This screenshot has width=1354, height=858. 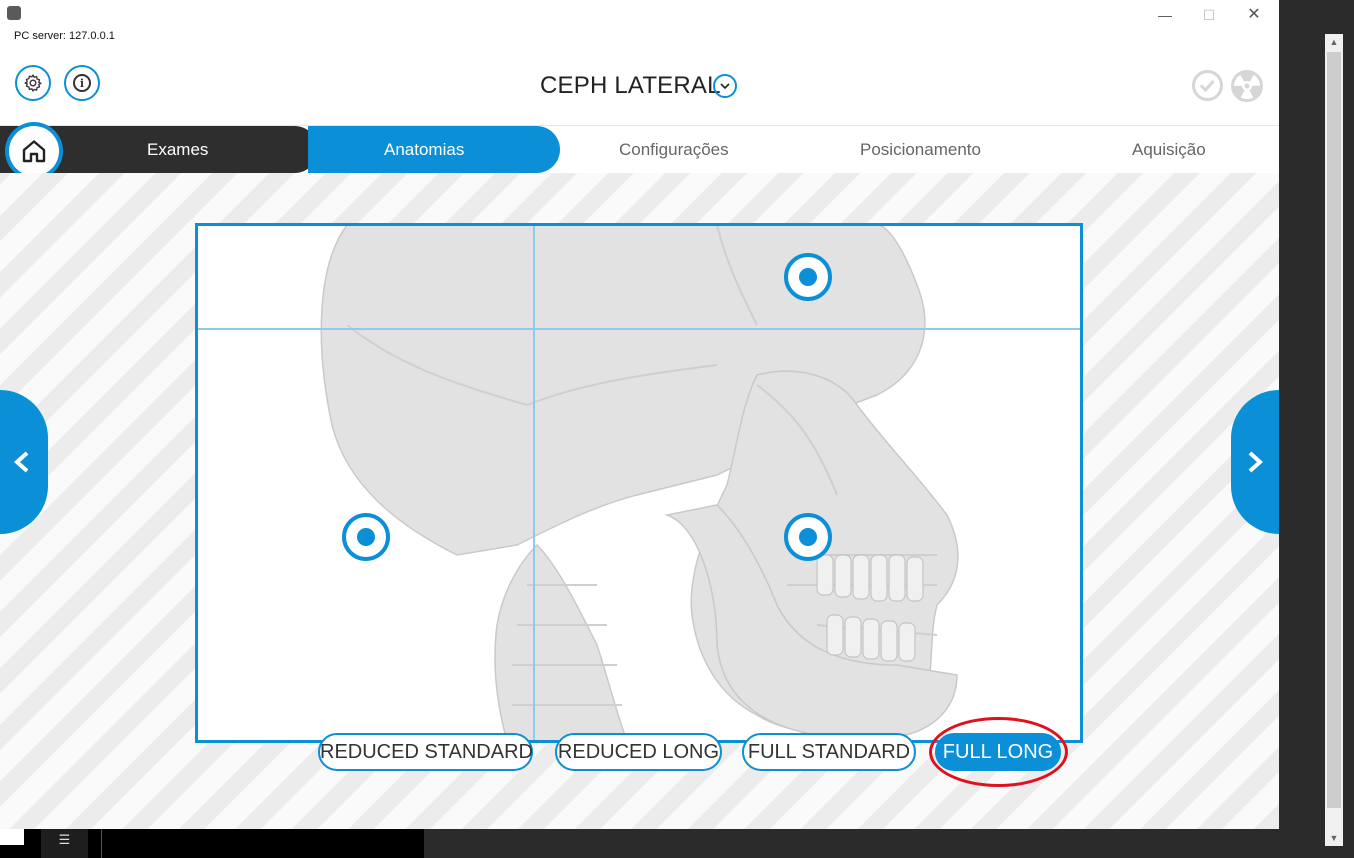 I want to click on tab-exames-label: Exames, so click(x=178, y=149).